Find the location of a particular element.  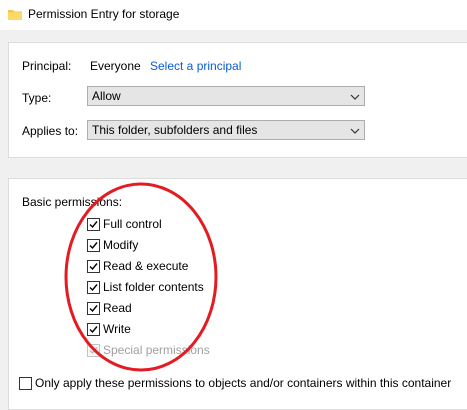

type-dropdown: Allow is located at coordinates (226, 96).